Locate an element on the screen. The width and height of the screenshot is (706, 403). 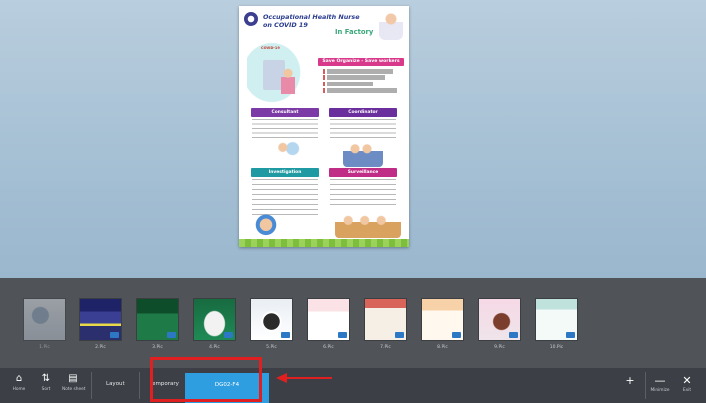
coordinator-text is located at coordinates (363, 129).